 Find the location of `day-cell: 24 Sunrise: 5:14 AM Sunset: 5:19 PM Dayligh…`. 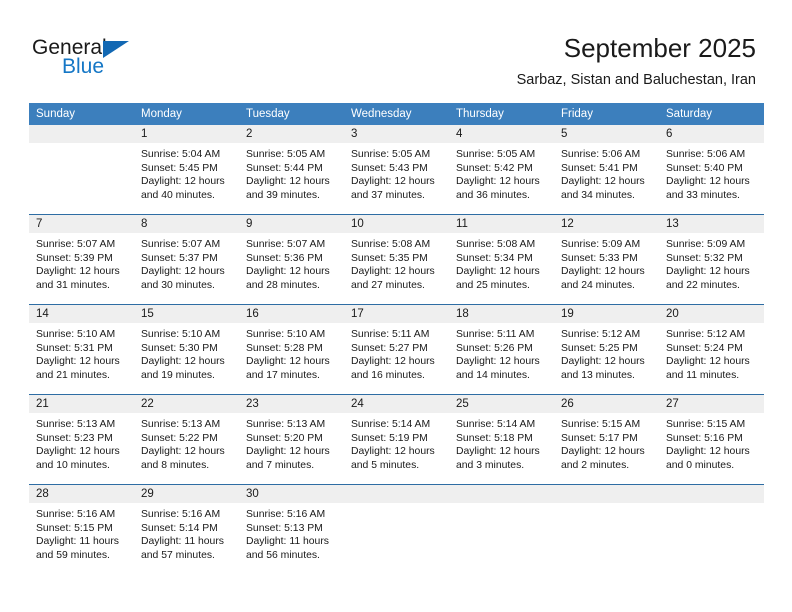

day-cell: 24 Sunrise: 5:14 AM Sunset: 5:19 PM Dayligh… is located at coordinates (396, 439).